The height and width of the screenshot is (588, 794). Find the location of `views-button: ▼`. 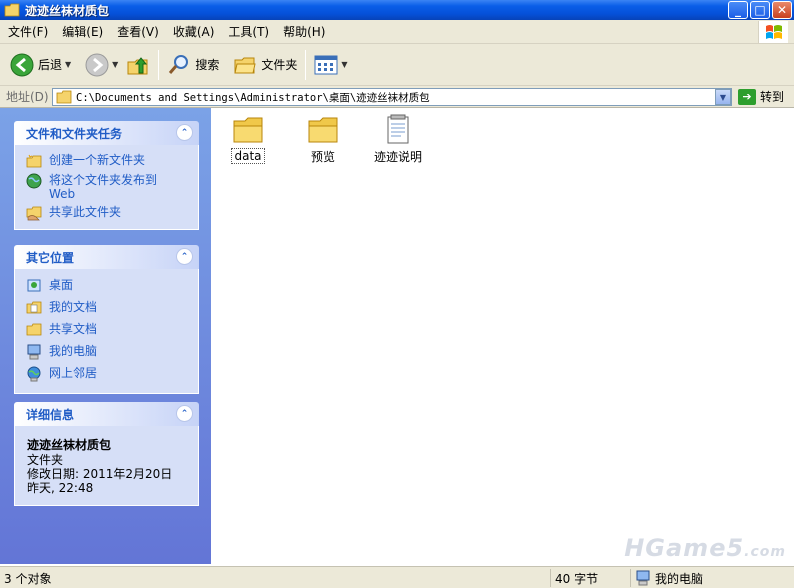

views-button: ▼ is located at coordinates (330, 65).